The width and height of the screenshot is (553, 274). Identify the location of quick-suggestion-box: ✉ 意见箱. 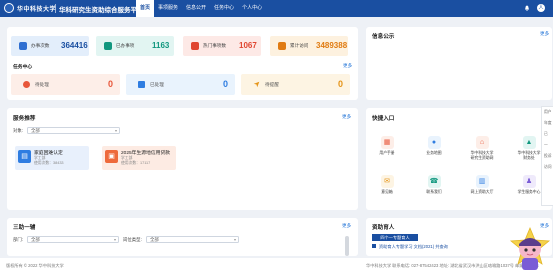
(387, 185).